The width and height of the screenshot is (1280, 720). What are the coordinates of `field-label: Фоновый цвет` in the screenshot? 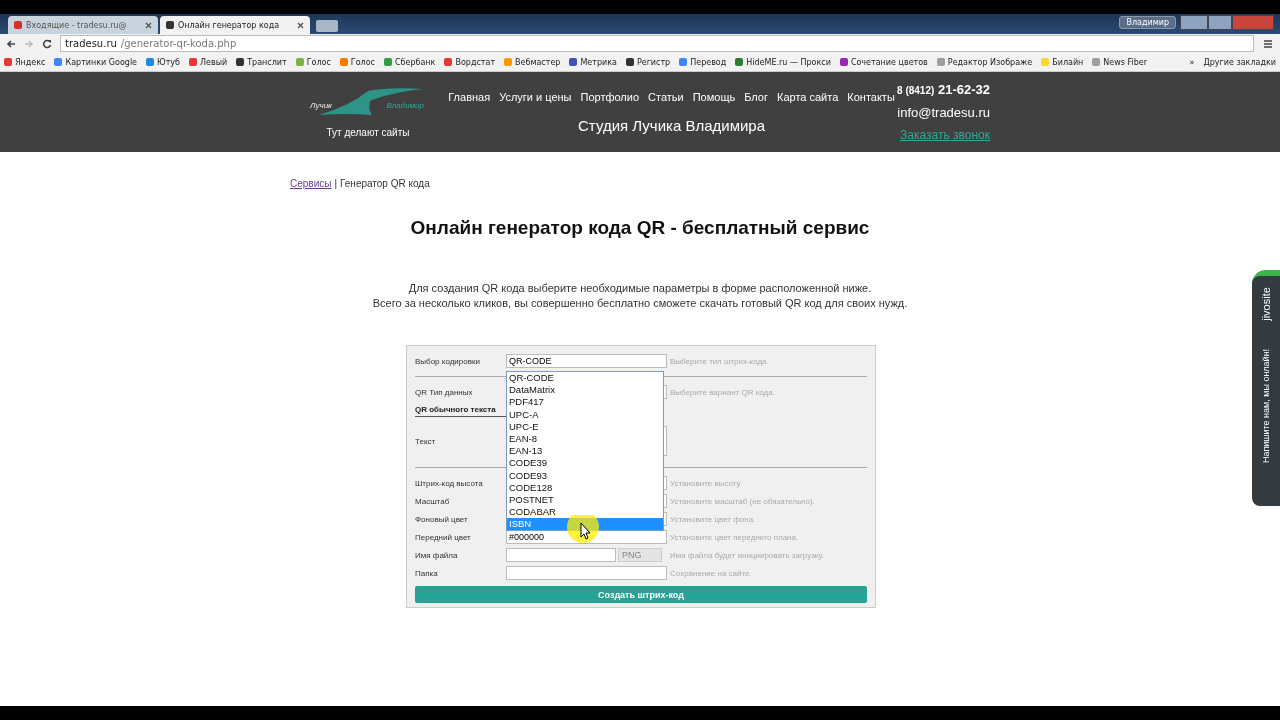 It's located at (442, 519).